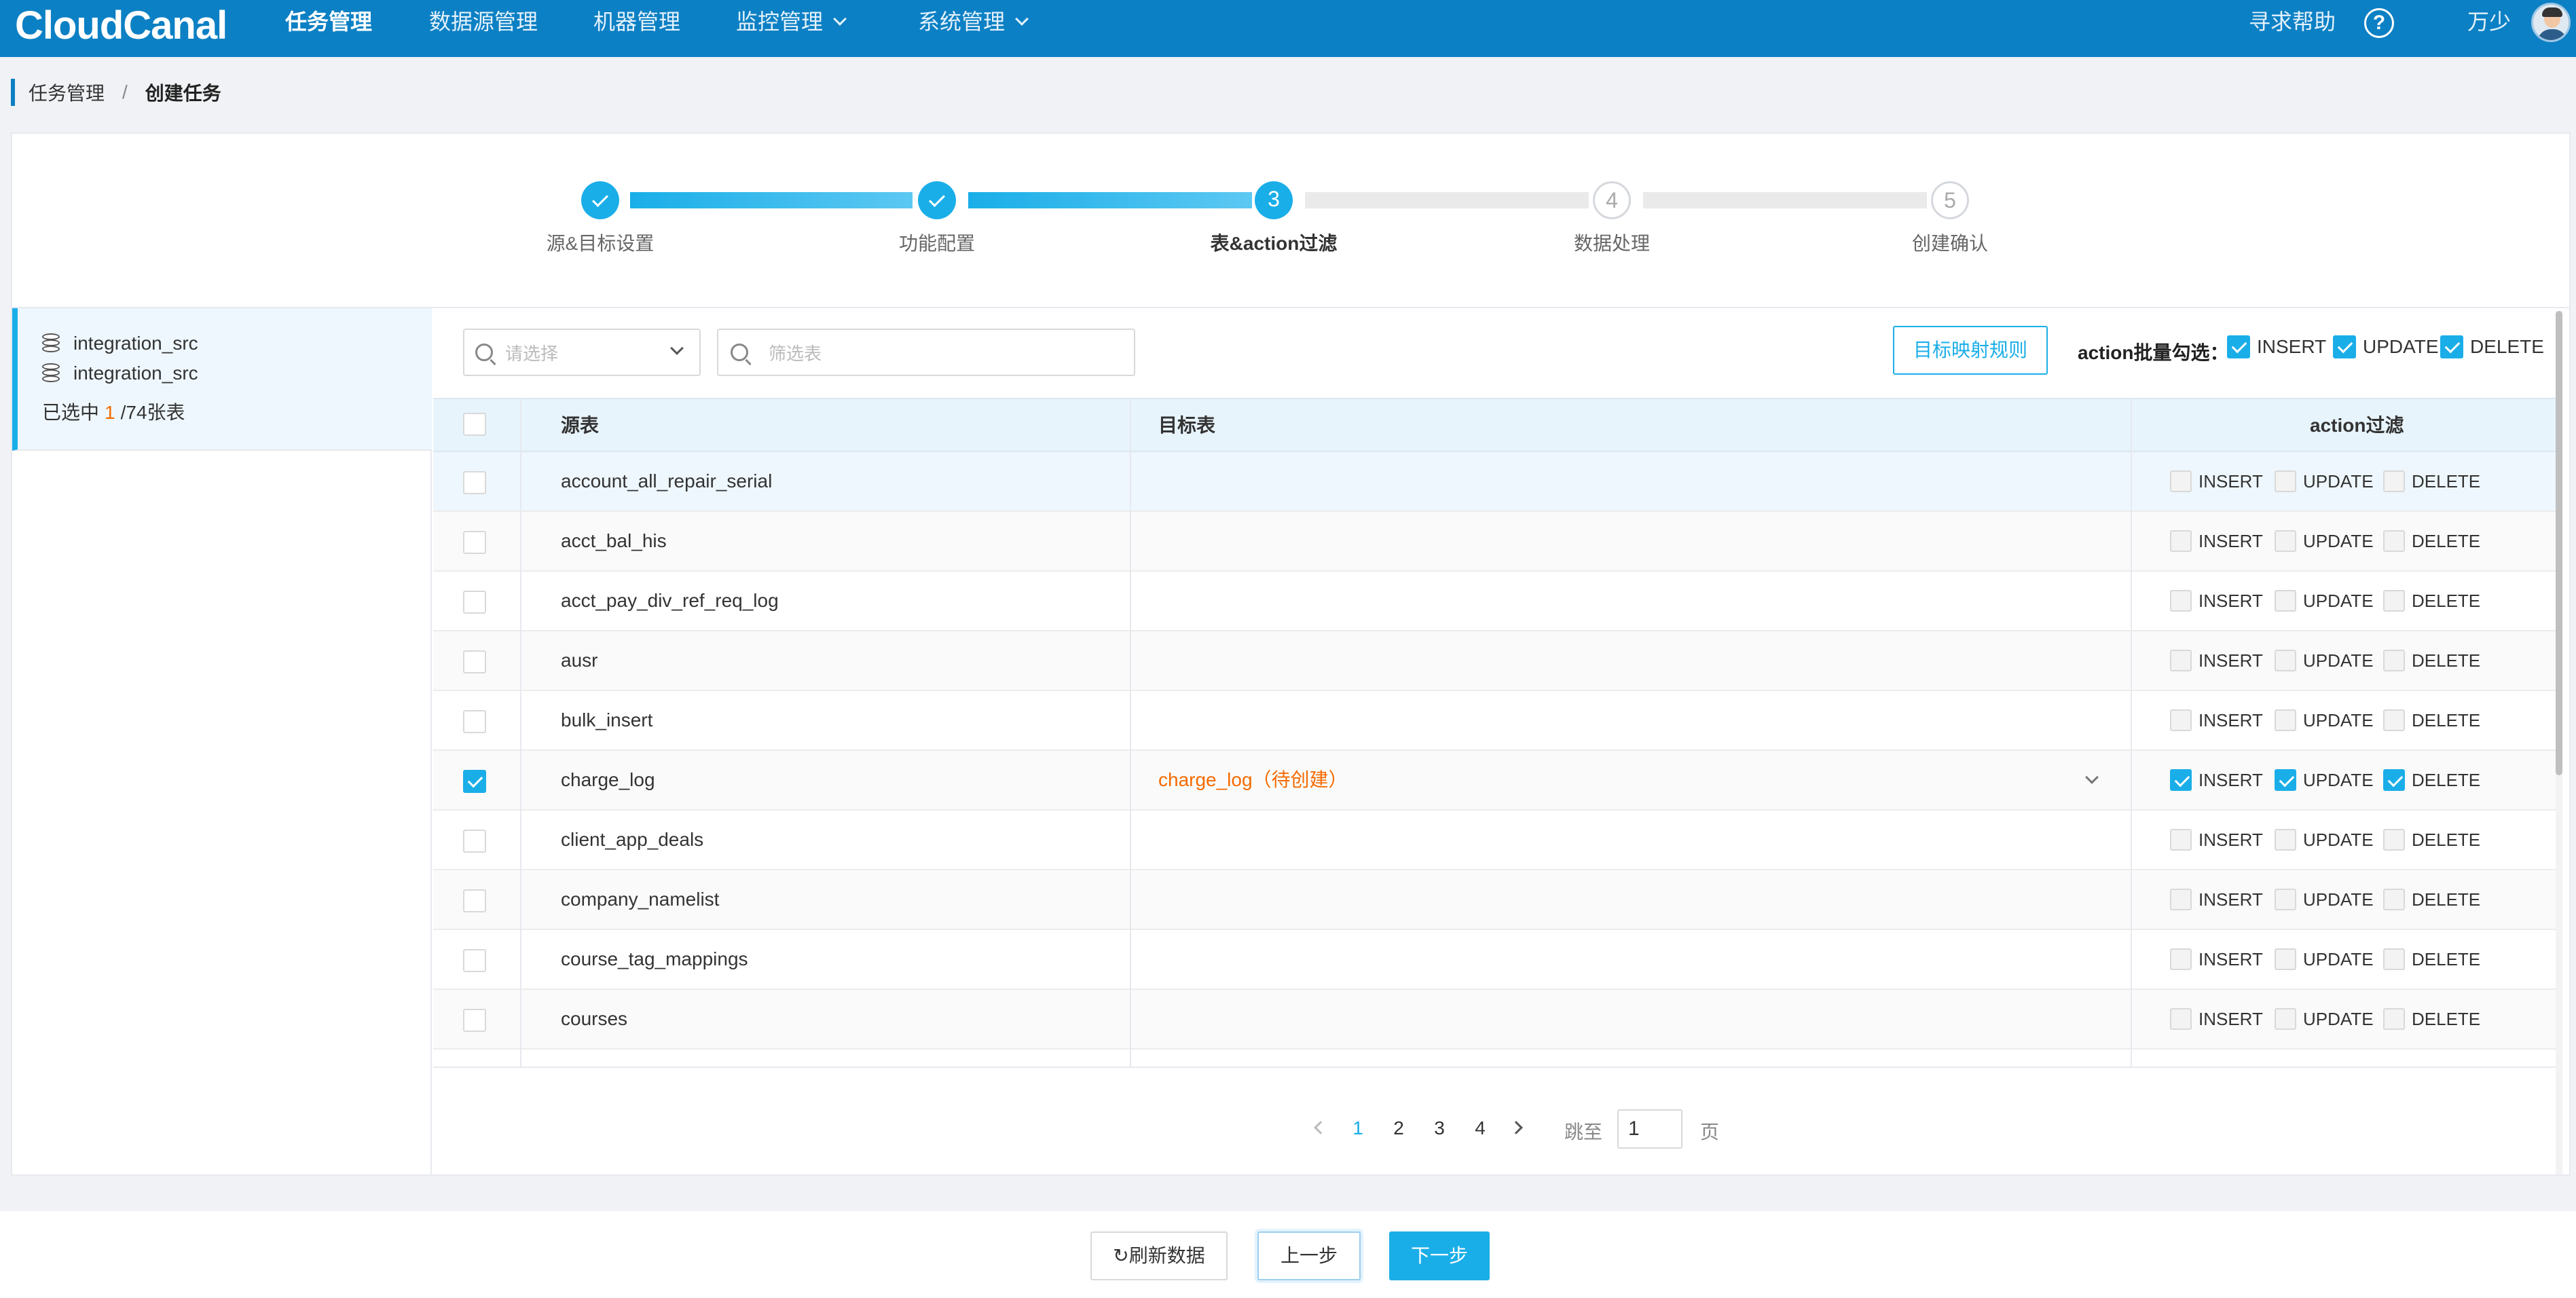 The width and height of the screenshot is (2576, 1298). Describe the element at coordinates (2492, 346) in the screenshot. I see `batch-delete-checkbox: DELETE` at that location.